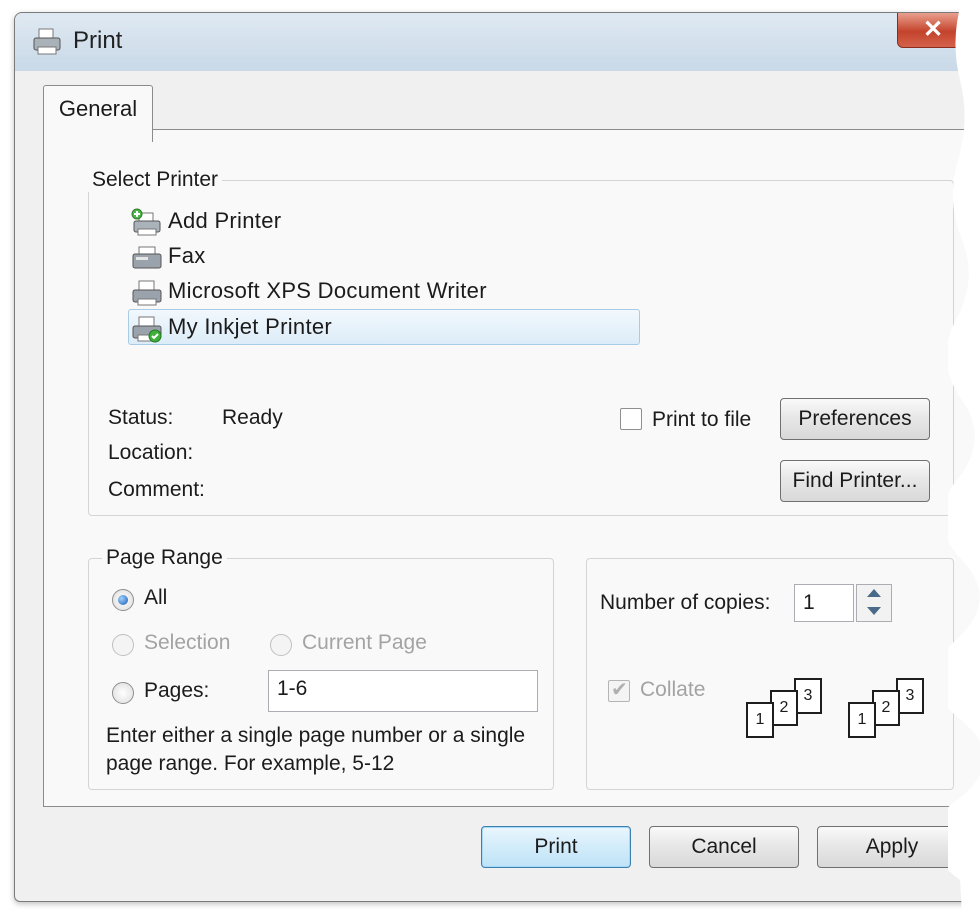  What do you see at coordinates (250, 326) in the screenshot?
I see `printer-name: My Inkjet Printer` at bounding box center [250, 326].